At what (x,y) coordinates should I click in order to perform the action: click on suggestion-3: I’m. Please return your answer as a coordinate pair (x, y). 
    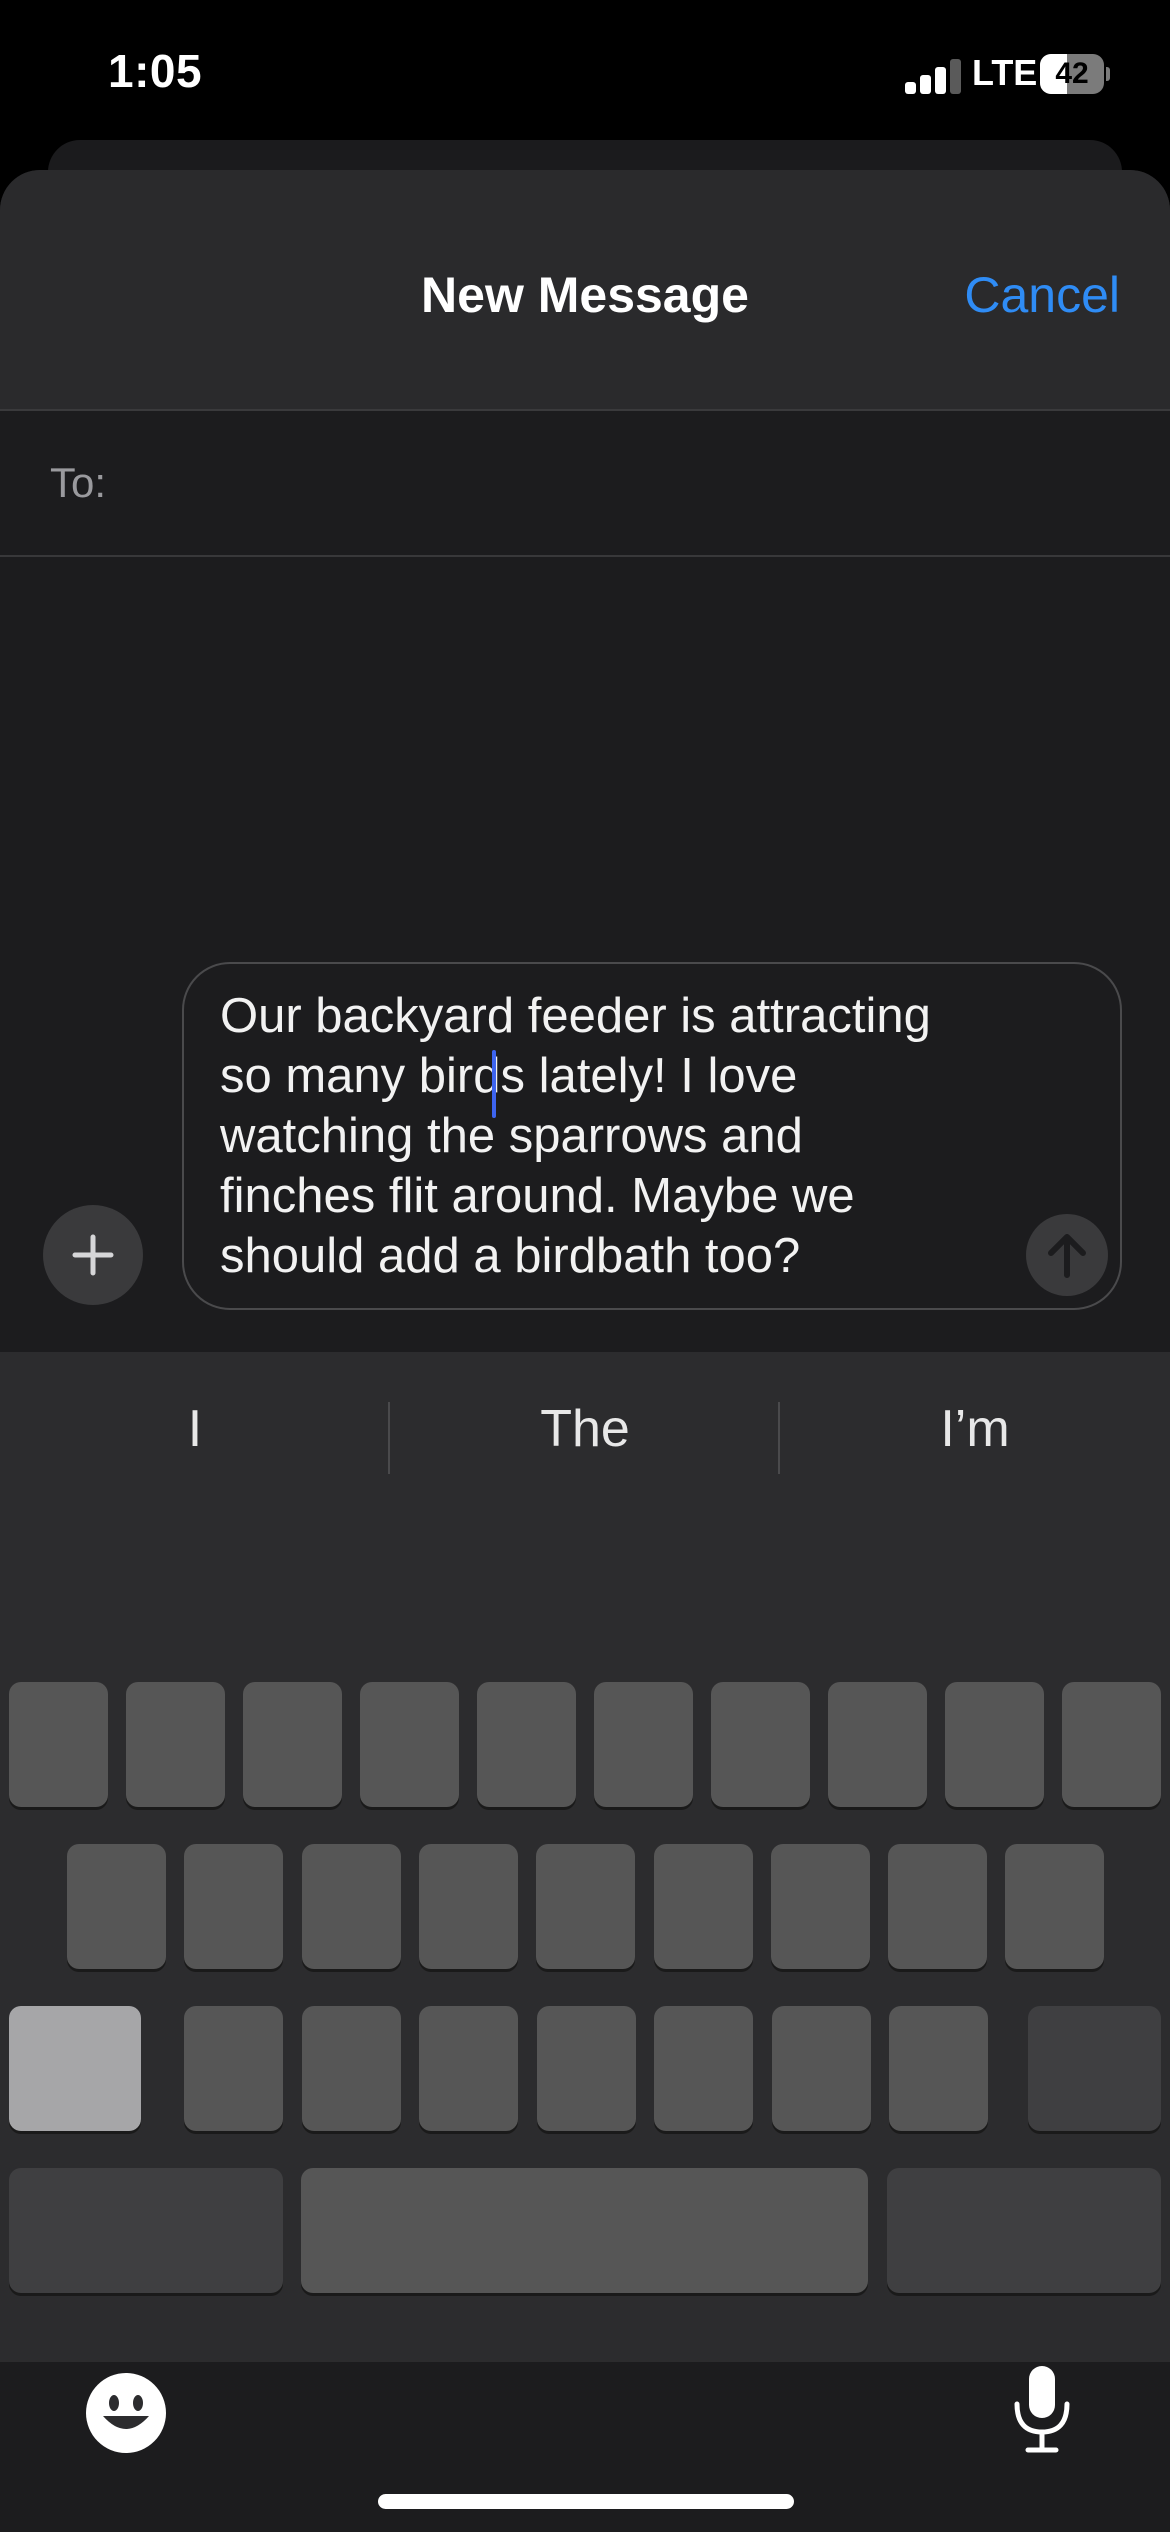
    Looking at the image, I should click on (975, 1432).